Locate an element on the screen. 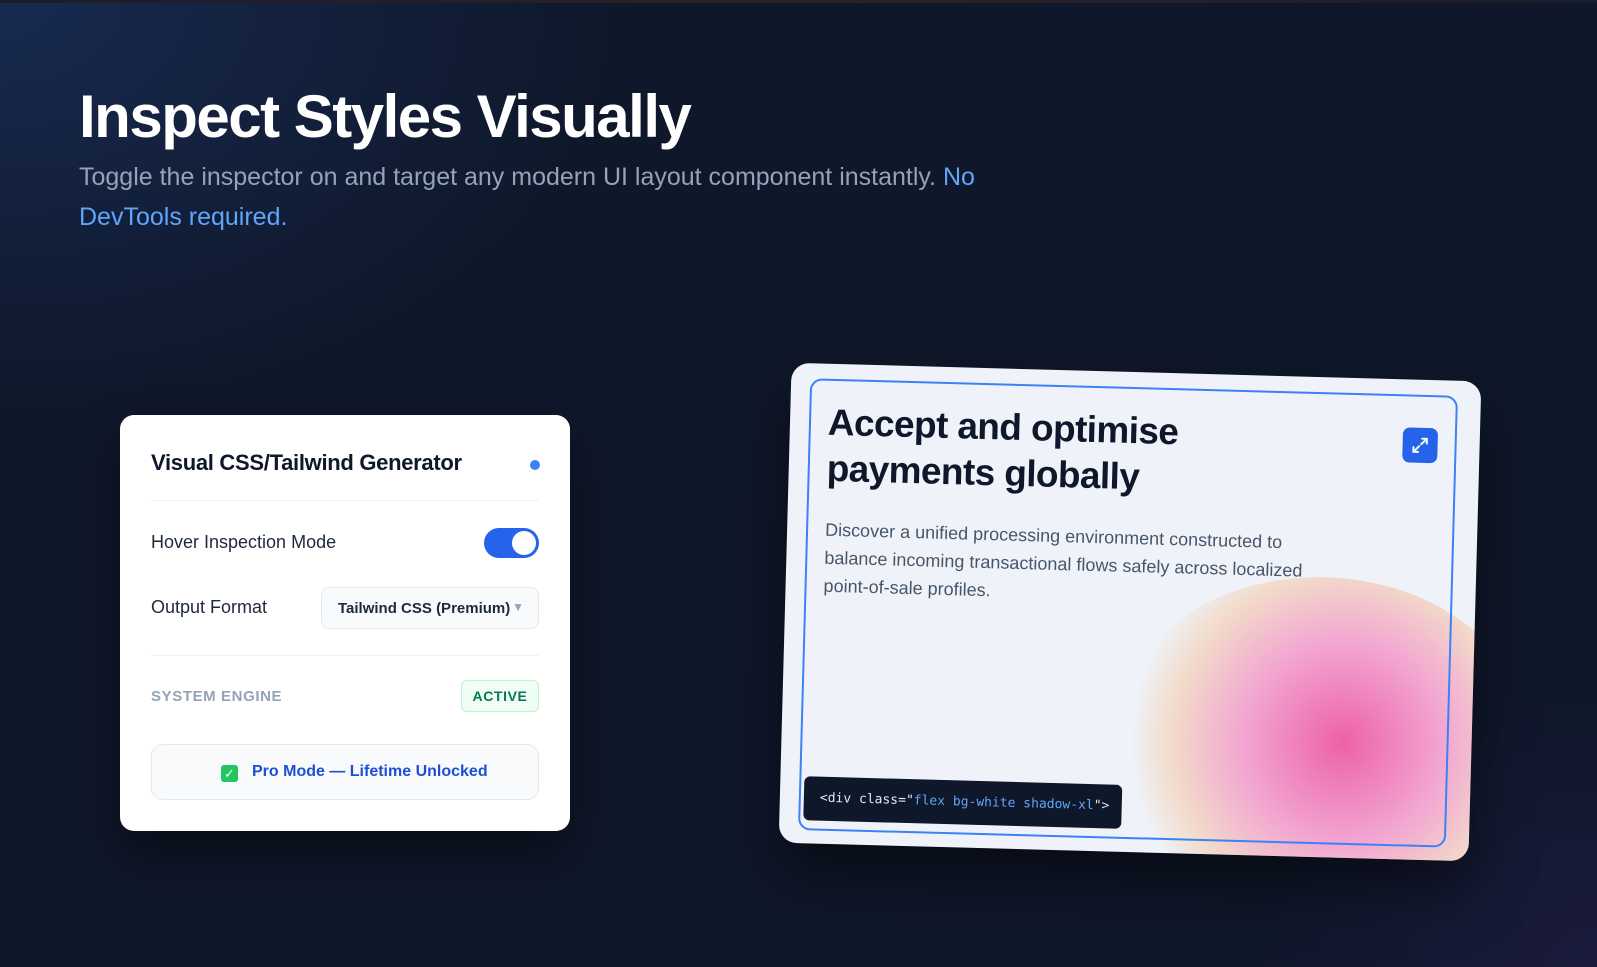 This screenshot has height=967, width=1597. payment-card-title: Accept and optimise payments globally is located at coordinates (1002, 449).